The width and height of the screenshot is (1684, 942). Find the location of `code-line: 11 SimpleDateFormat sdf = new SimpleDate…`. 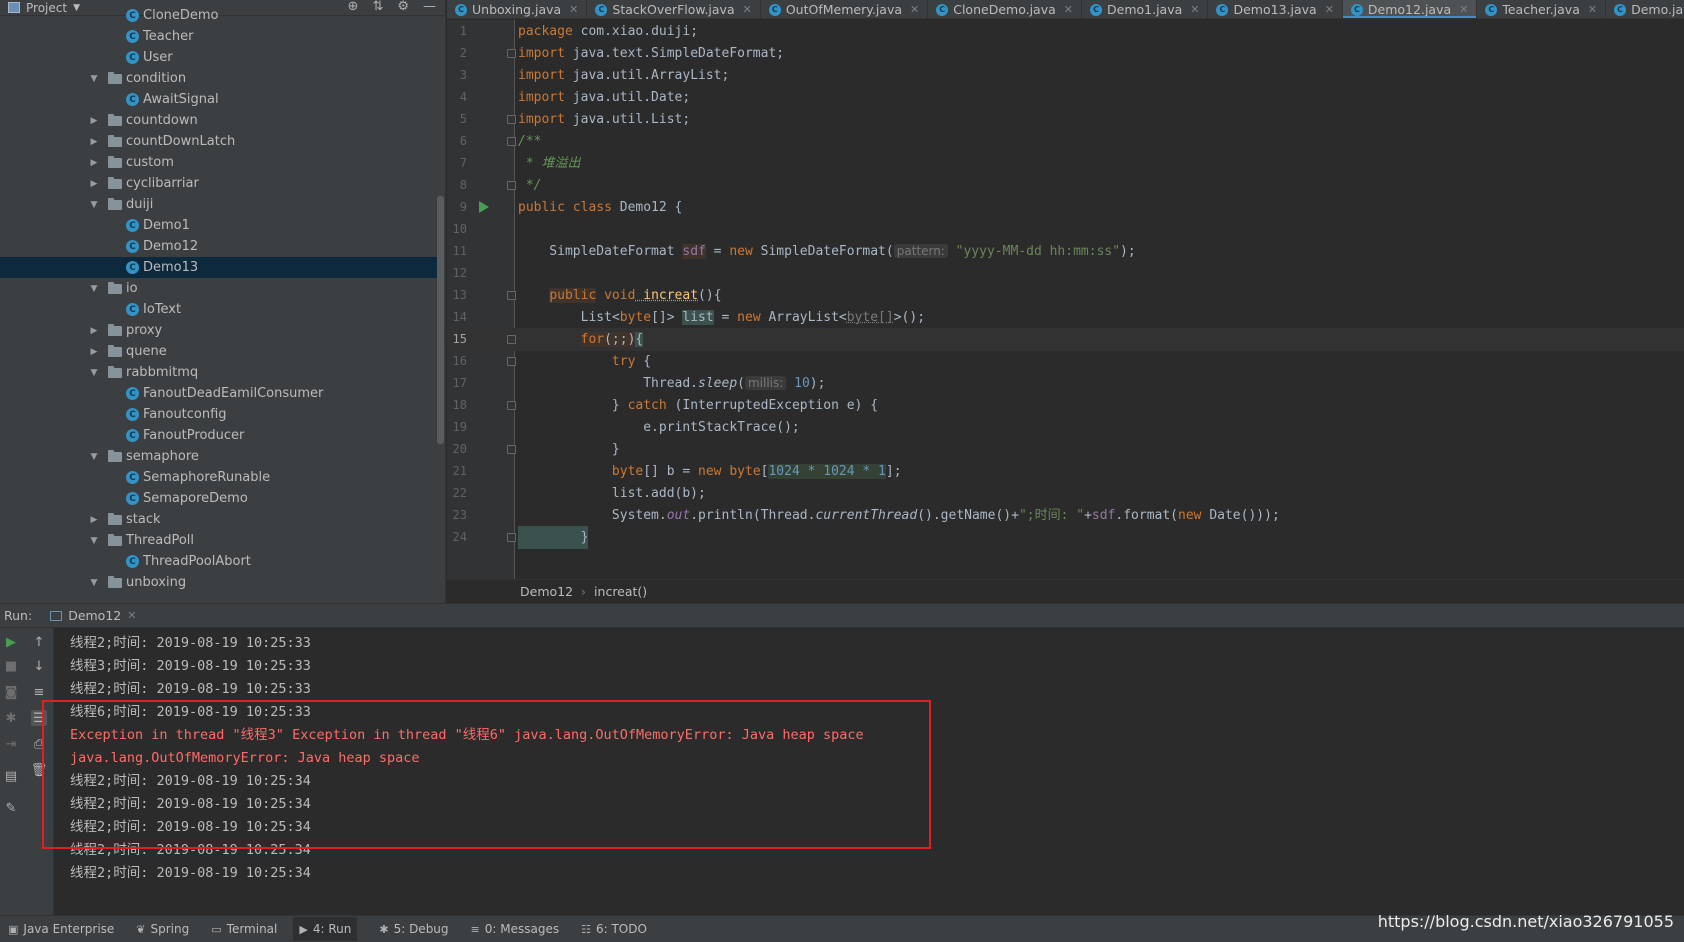

code-line: 11 SimpleDateFormat sdf = new SimpleDate… is located at coordinates (1065, 251).